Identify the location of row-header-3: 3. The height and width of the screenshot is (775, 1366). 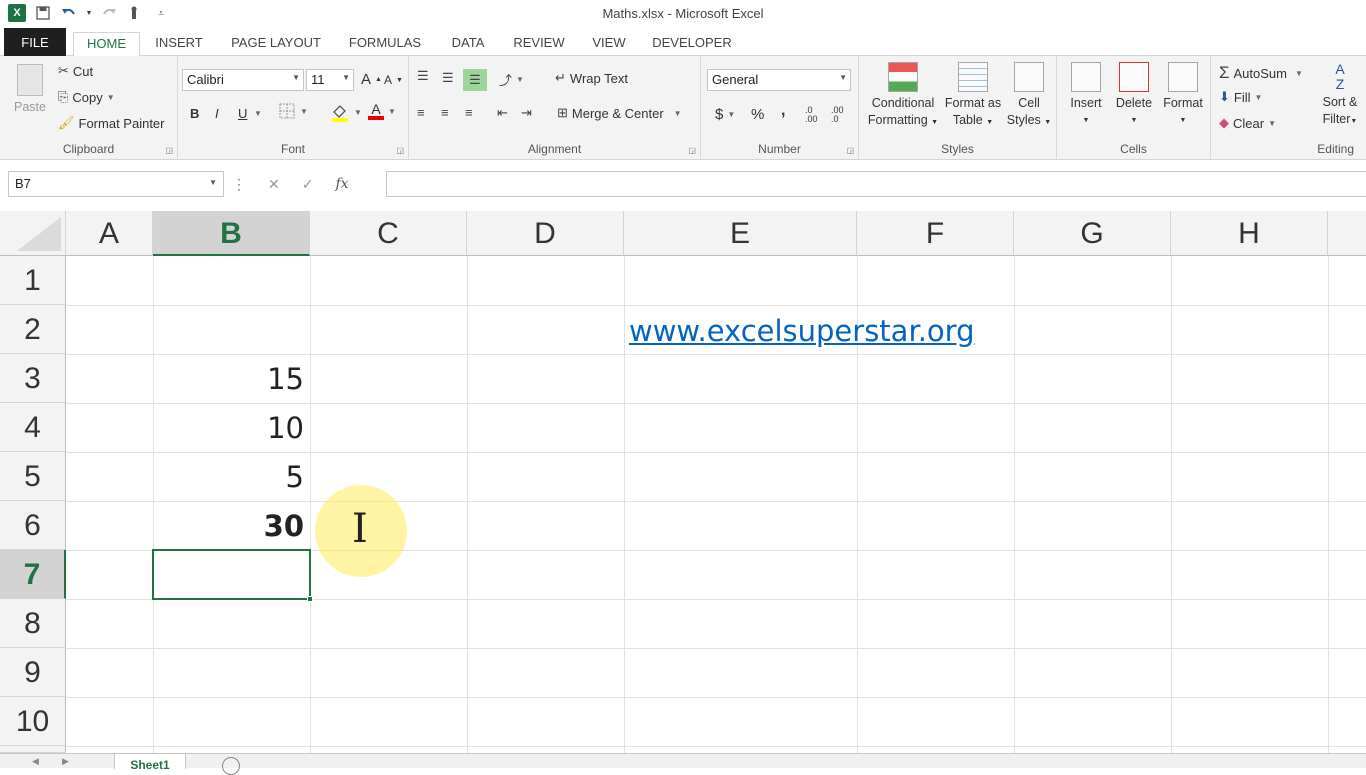
(33, 378).